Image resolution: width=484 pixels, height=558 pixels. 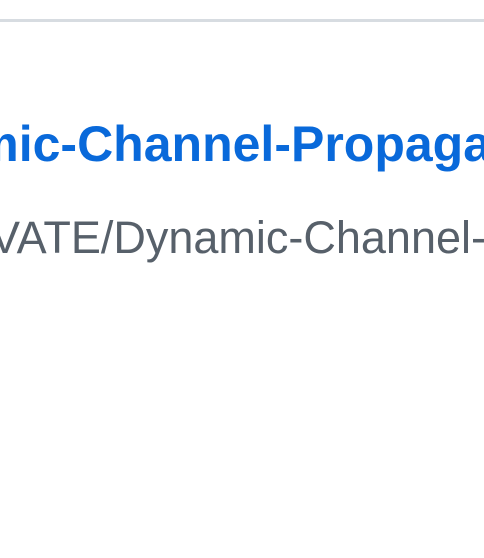 What do you see at coordinates (242, 144) in the screenshot?
I see `repository-title-link: Dynamic-Channel-Propagation` at bounding box center [242, 144].